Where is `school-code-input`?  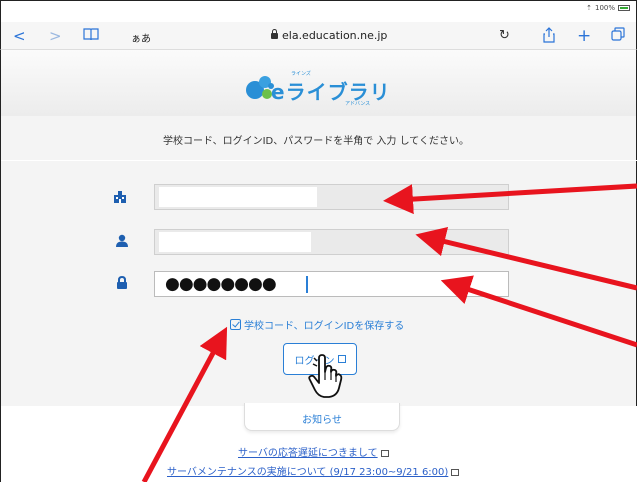
school-code-input is located at coordinates (331, 197).